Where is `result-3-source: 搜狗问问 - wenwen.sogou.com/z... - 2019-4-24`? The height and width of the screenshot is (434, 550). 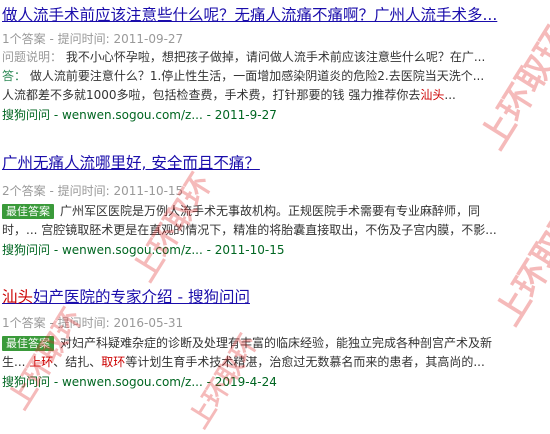
result-3-source: 搜狗问问 - wenwen.sogou.com/z... - 2019-4-24 is located at coordinates (276, 382).